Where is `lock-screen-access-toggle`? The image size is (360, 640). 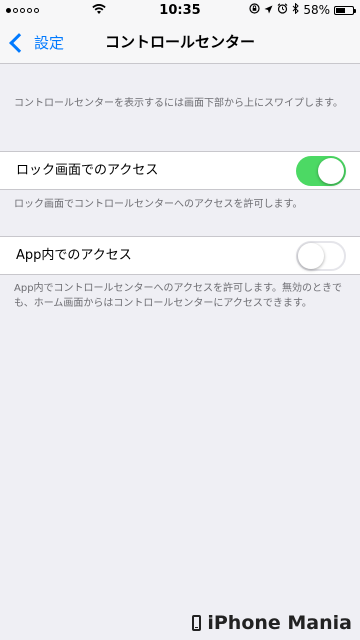
lock-screen-access-toggle is located at coordinates (321, 171).